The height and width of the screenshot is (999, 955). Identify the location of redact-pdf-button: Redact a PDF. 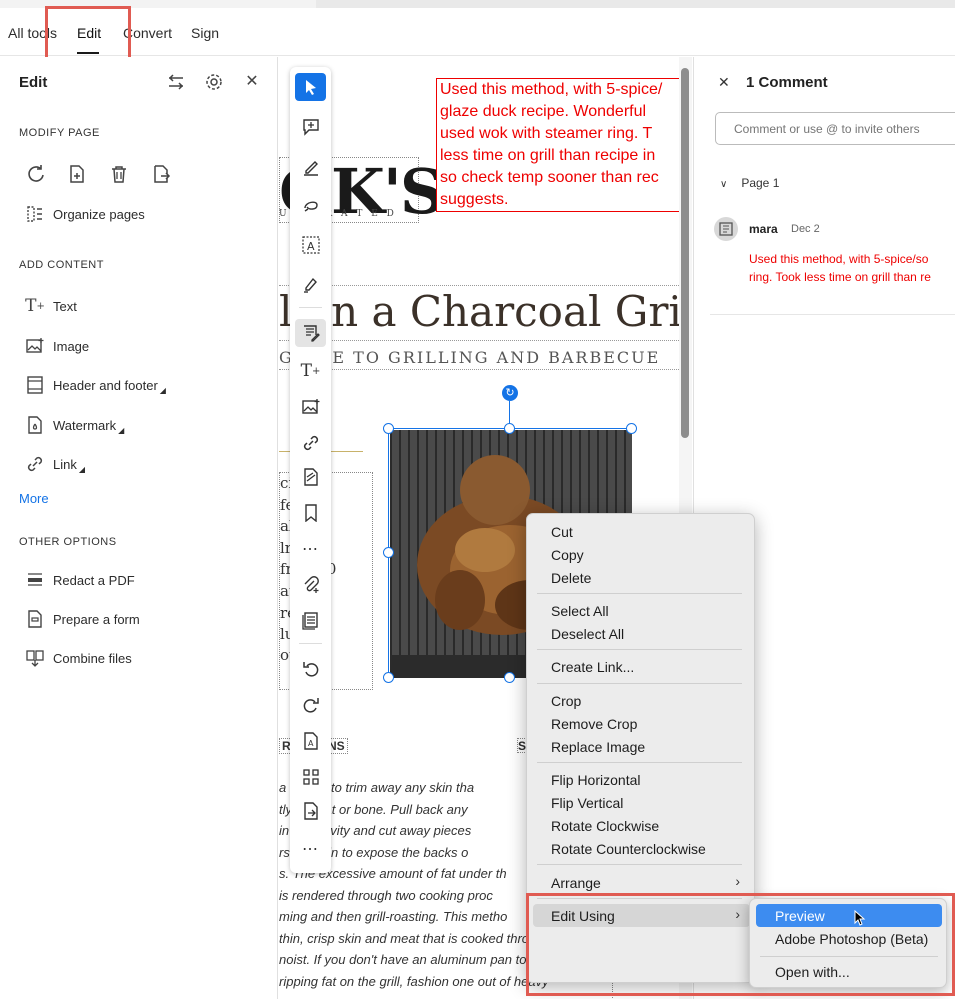
(80, 580).